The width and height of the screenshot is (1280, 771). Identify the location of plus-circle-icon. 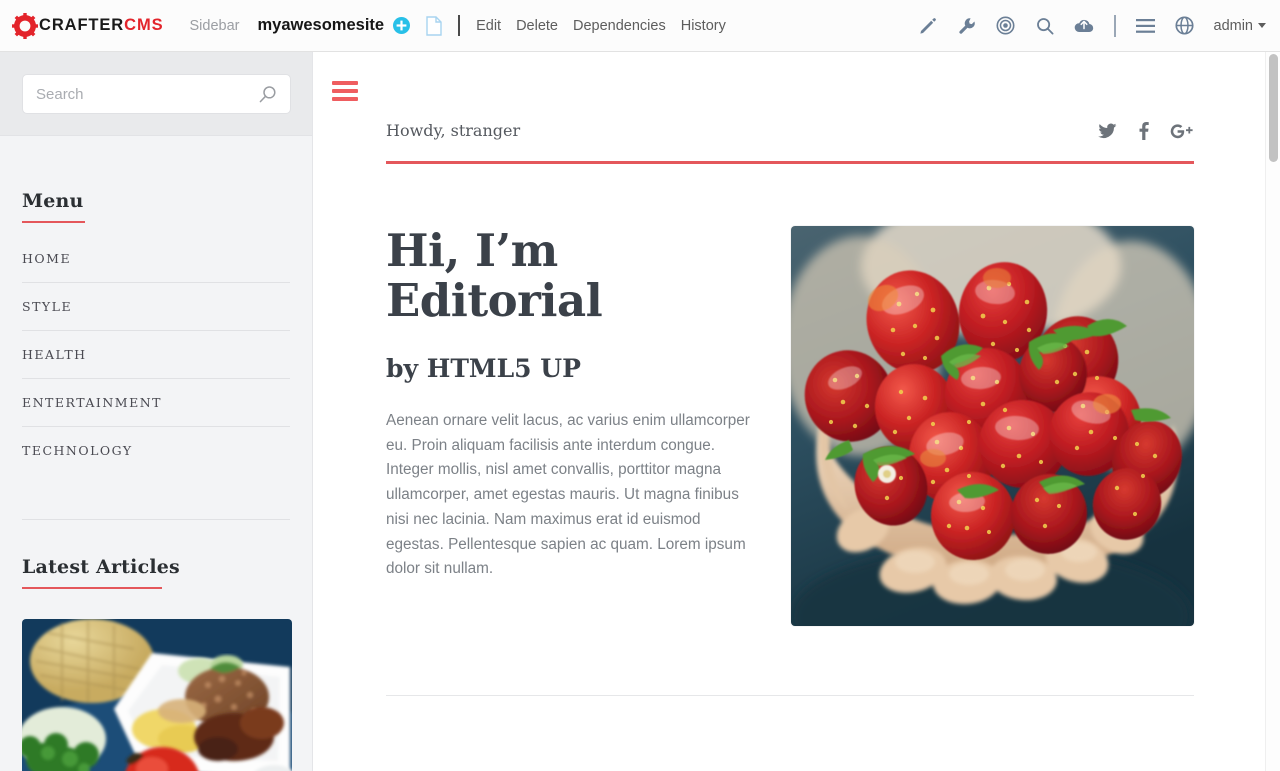
(402, 25).